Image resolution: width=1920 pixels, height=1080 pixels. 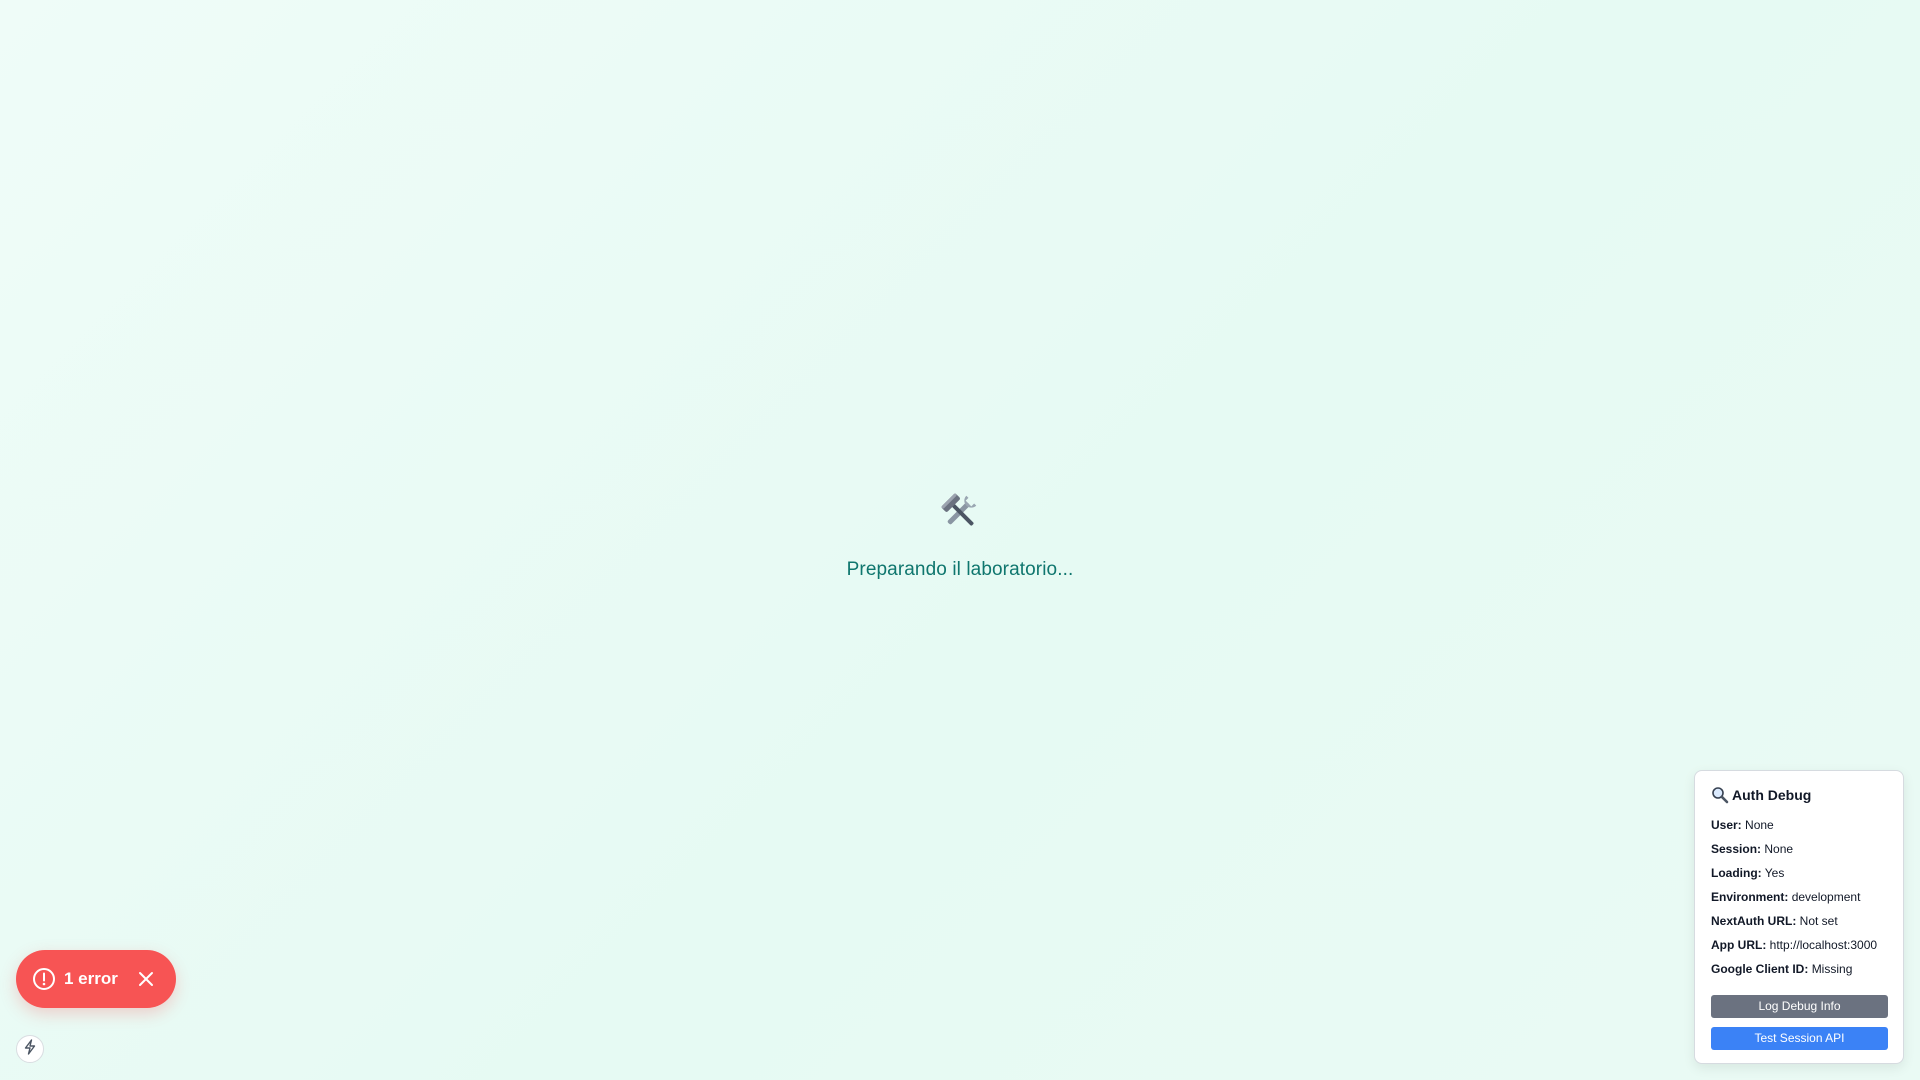 What do you see at coordinates (1739, 945) in the screenshot?
I see `debug-key: App URL:` at bounding box center [1739, 945].